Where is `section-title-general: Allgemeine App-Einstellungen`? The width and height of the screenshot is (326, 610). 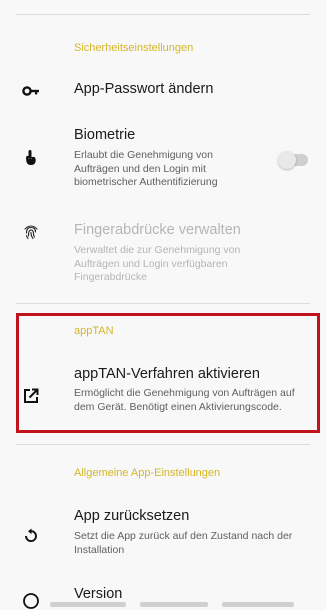 section-title-general: Allgemeine App-Einstellungen is located at coordinates (147, 473).